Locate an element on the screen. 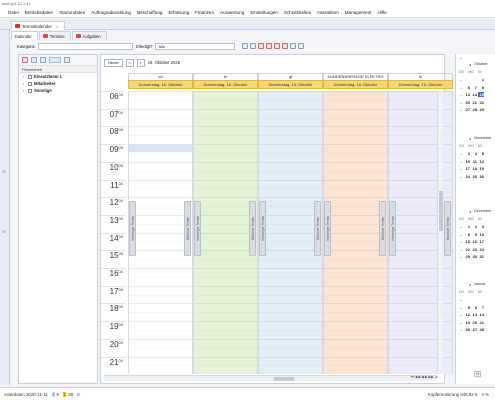  tab-aufgaben: Aufgaben is located at coordinates (89, 35).